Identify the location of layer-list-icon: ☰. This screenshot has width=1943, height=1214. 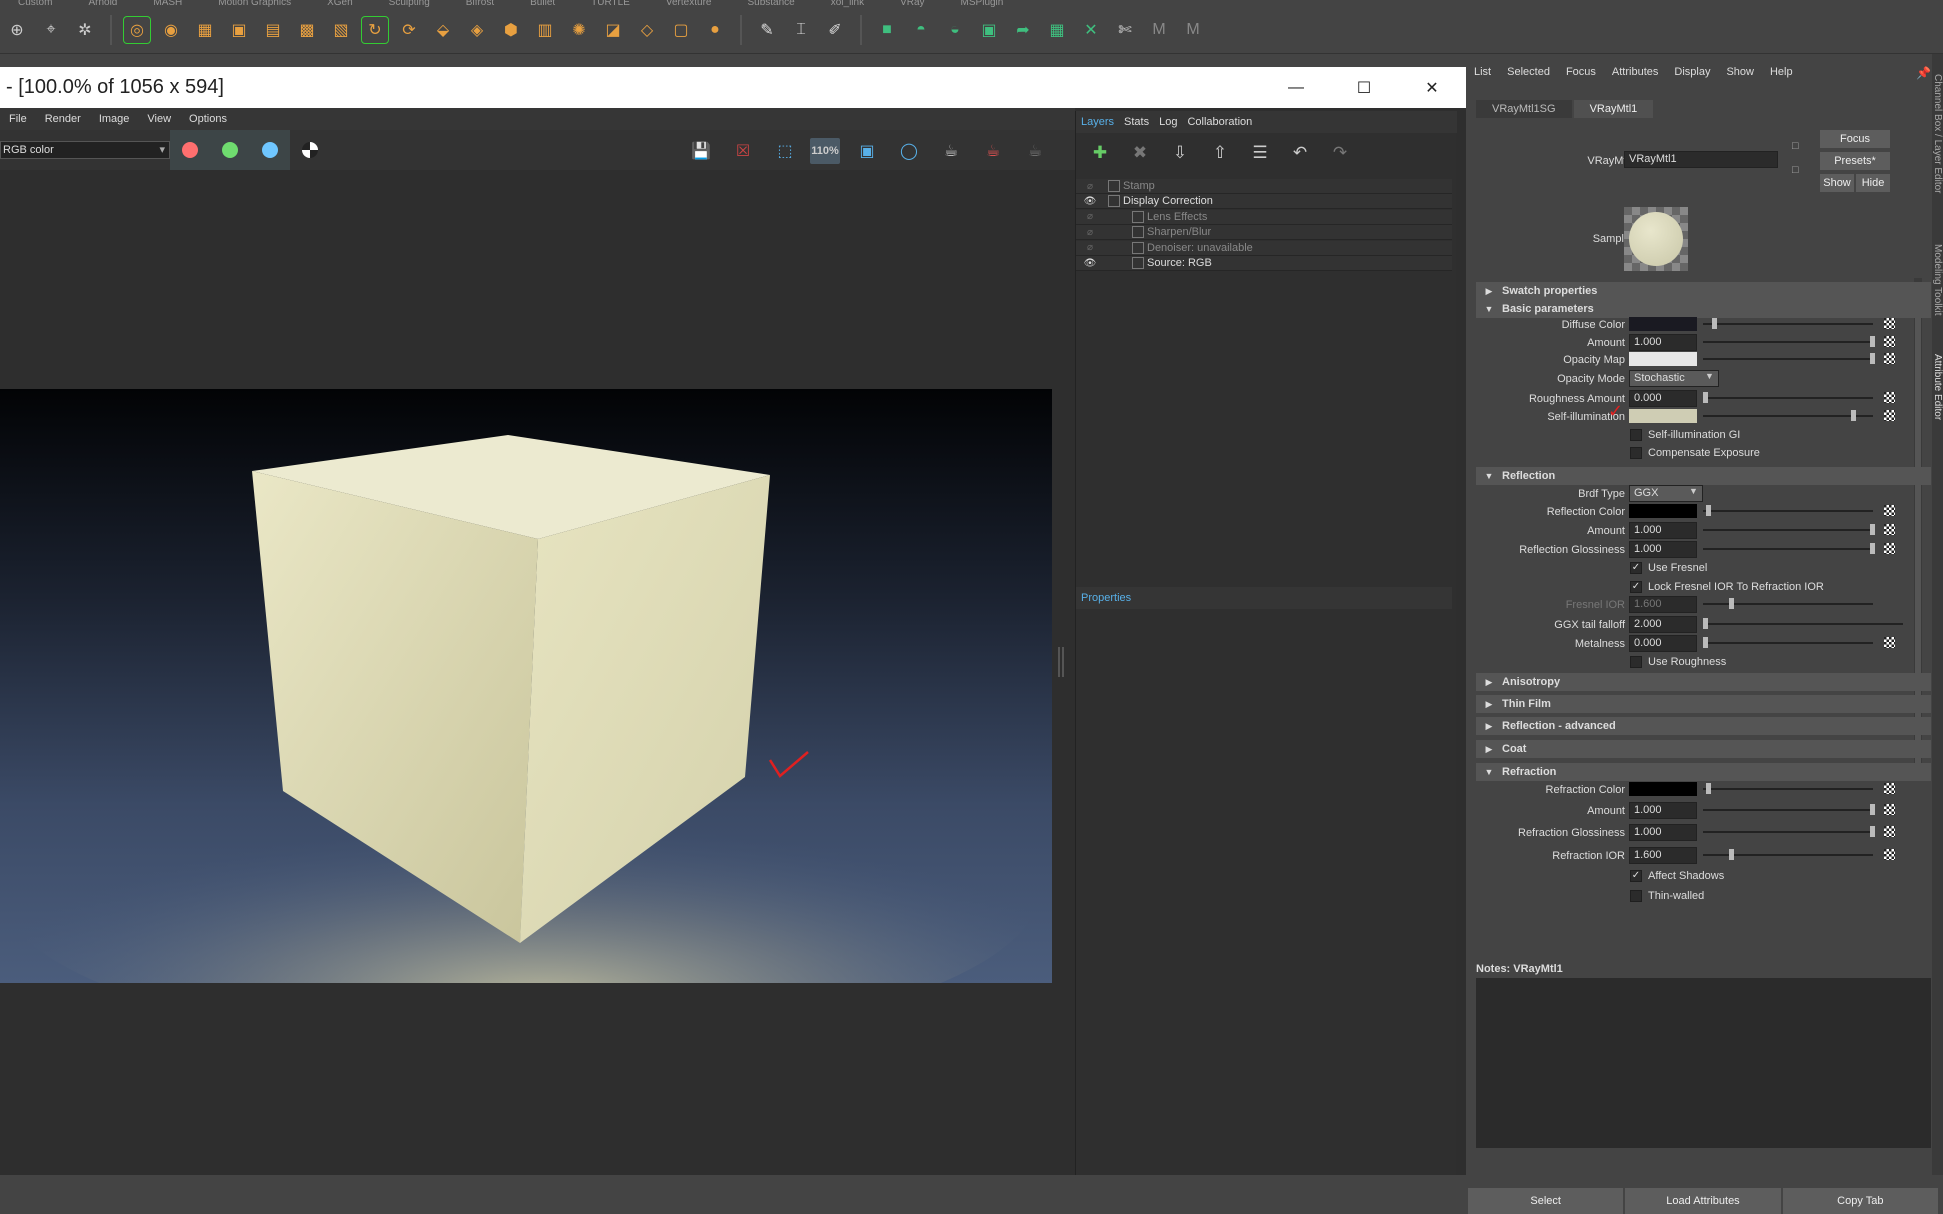
(1260, 153).